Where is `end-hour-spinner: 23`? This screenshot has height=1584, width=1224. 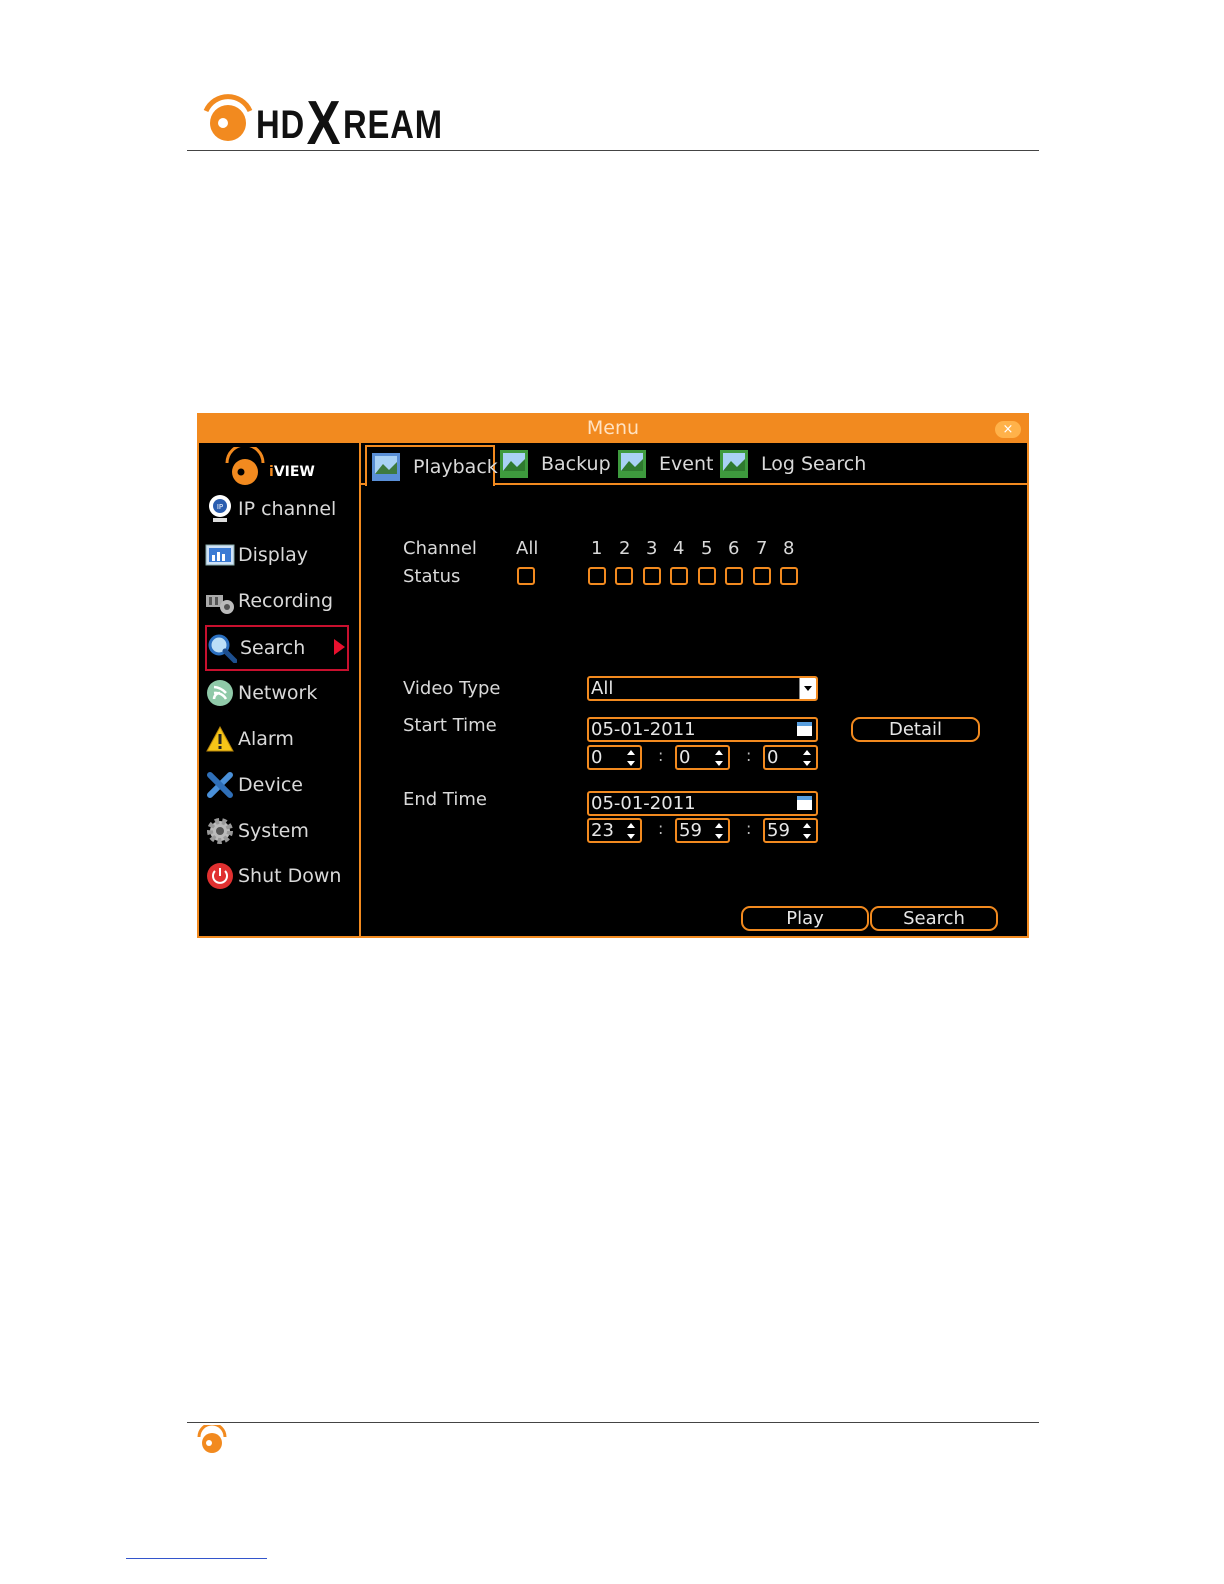 end-hour-spinner: 23 is located at coordinates (614, 830).